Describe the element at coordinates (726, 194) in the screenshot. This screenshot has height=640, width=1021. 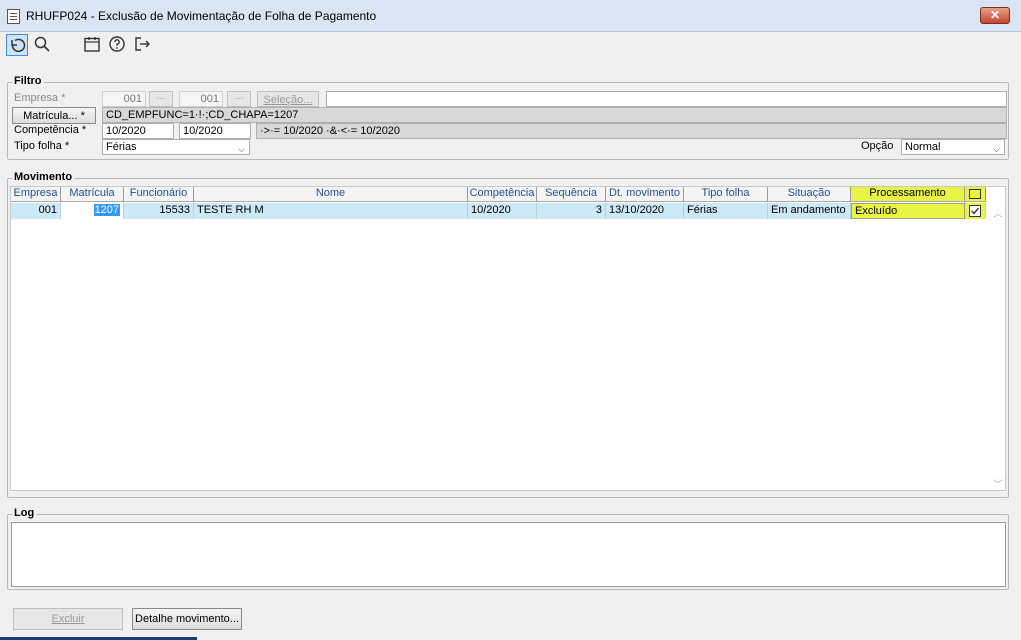
I see `column-header: Tipo folha` at that location.